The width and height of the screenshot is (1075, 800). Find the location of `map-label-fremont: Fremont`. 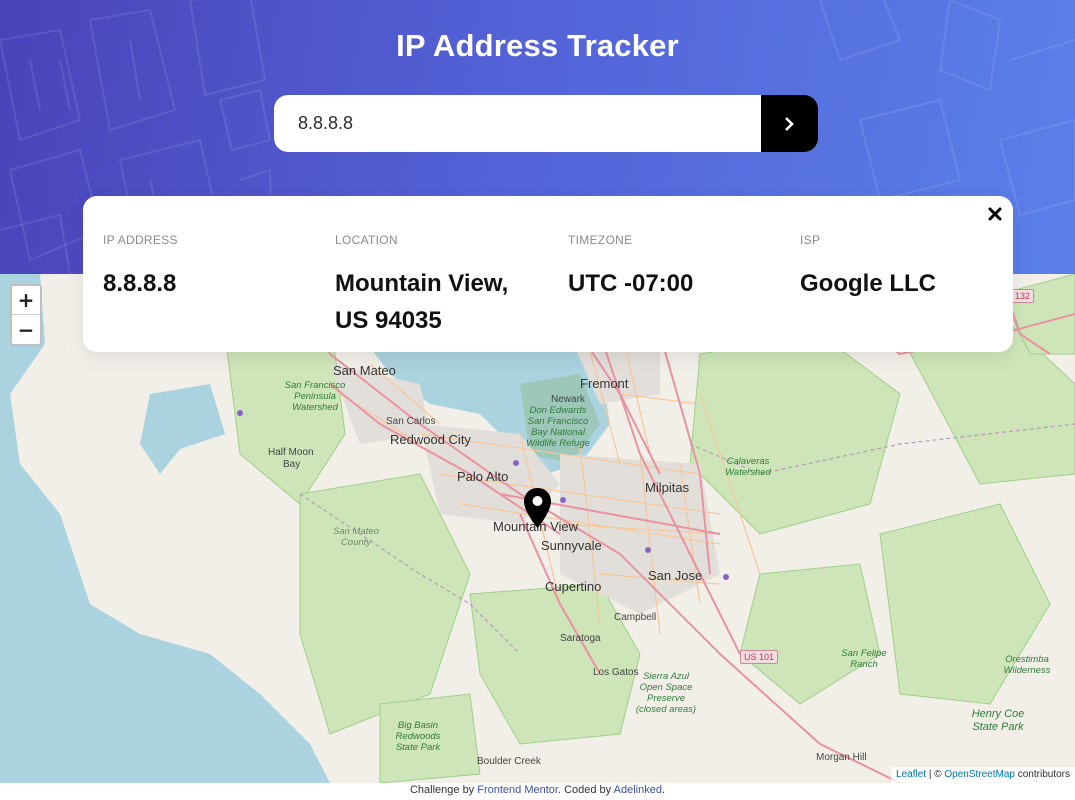

map-label-fremont: Fremont is located at coordinates (604, 383).